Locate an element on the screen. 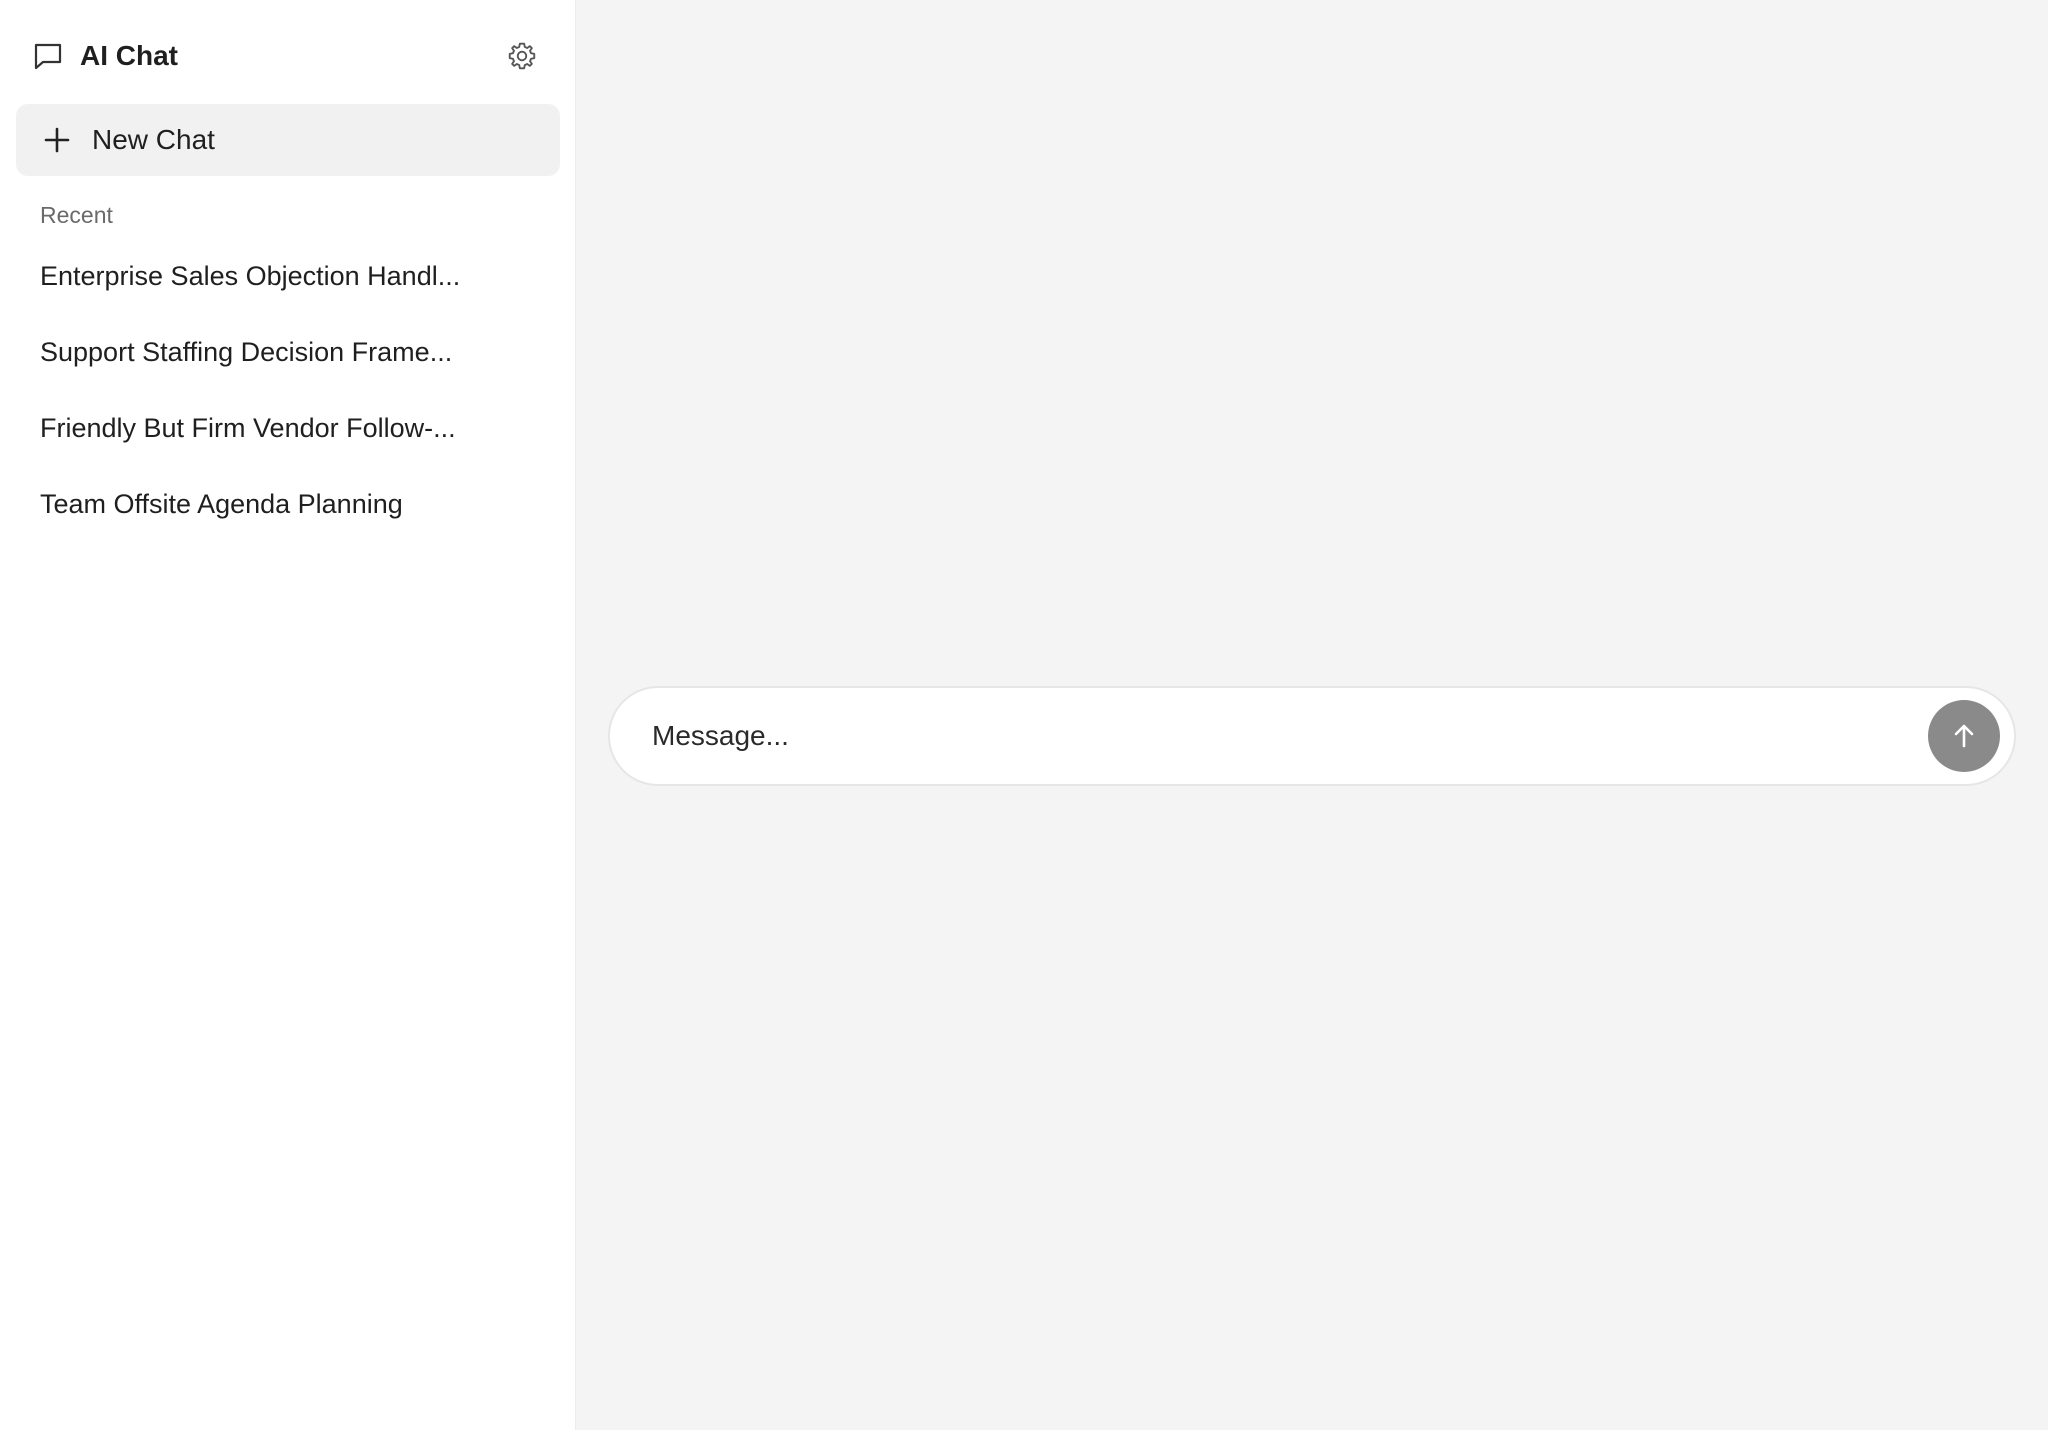  settings-button is located at coordinates (522, 56).